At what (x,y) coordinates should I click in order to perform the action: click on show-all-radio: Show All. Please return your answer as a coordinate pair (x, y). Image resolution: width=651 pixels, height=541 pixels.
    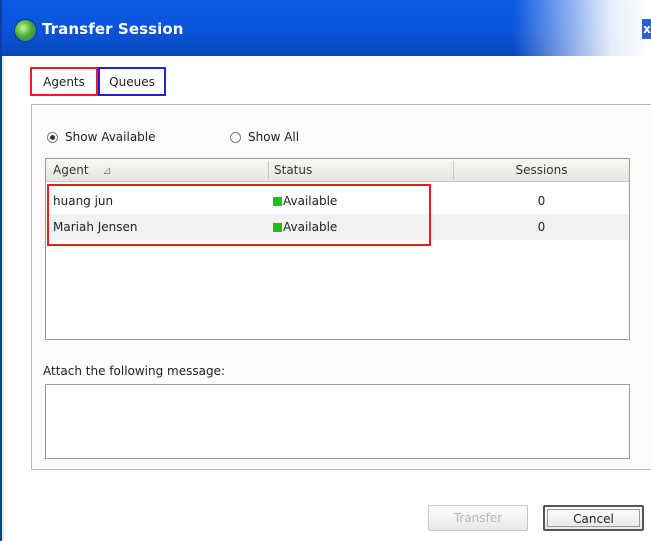
    Looking at the image, I should click on (264, 137).